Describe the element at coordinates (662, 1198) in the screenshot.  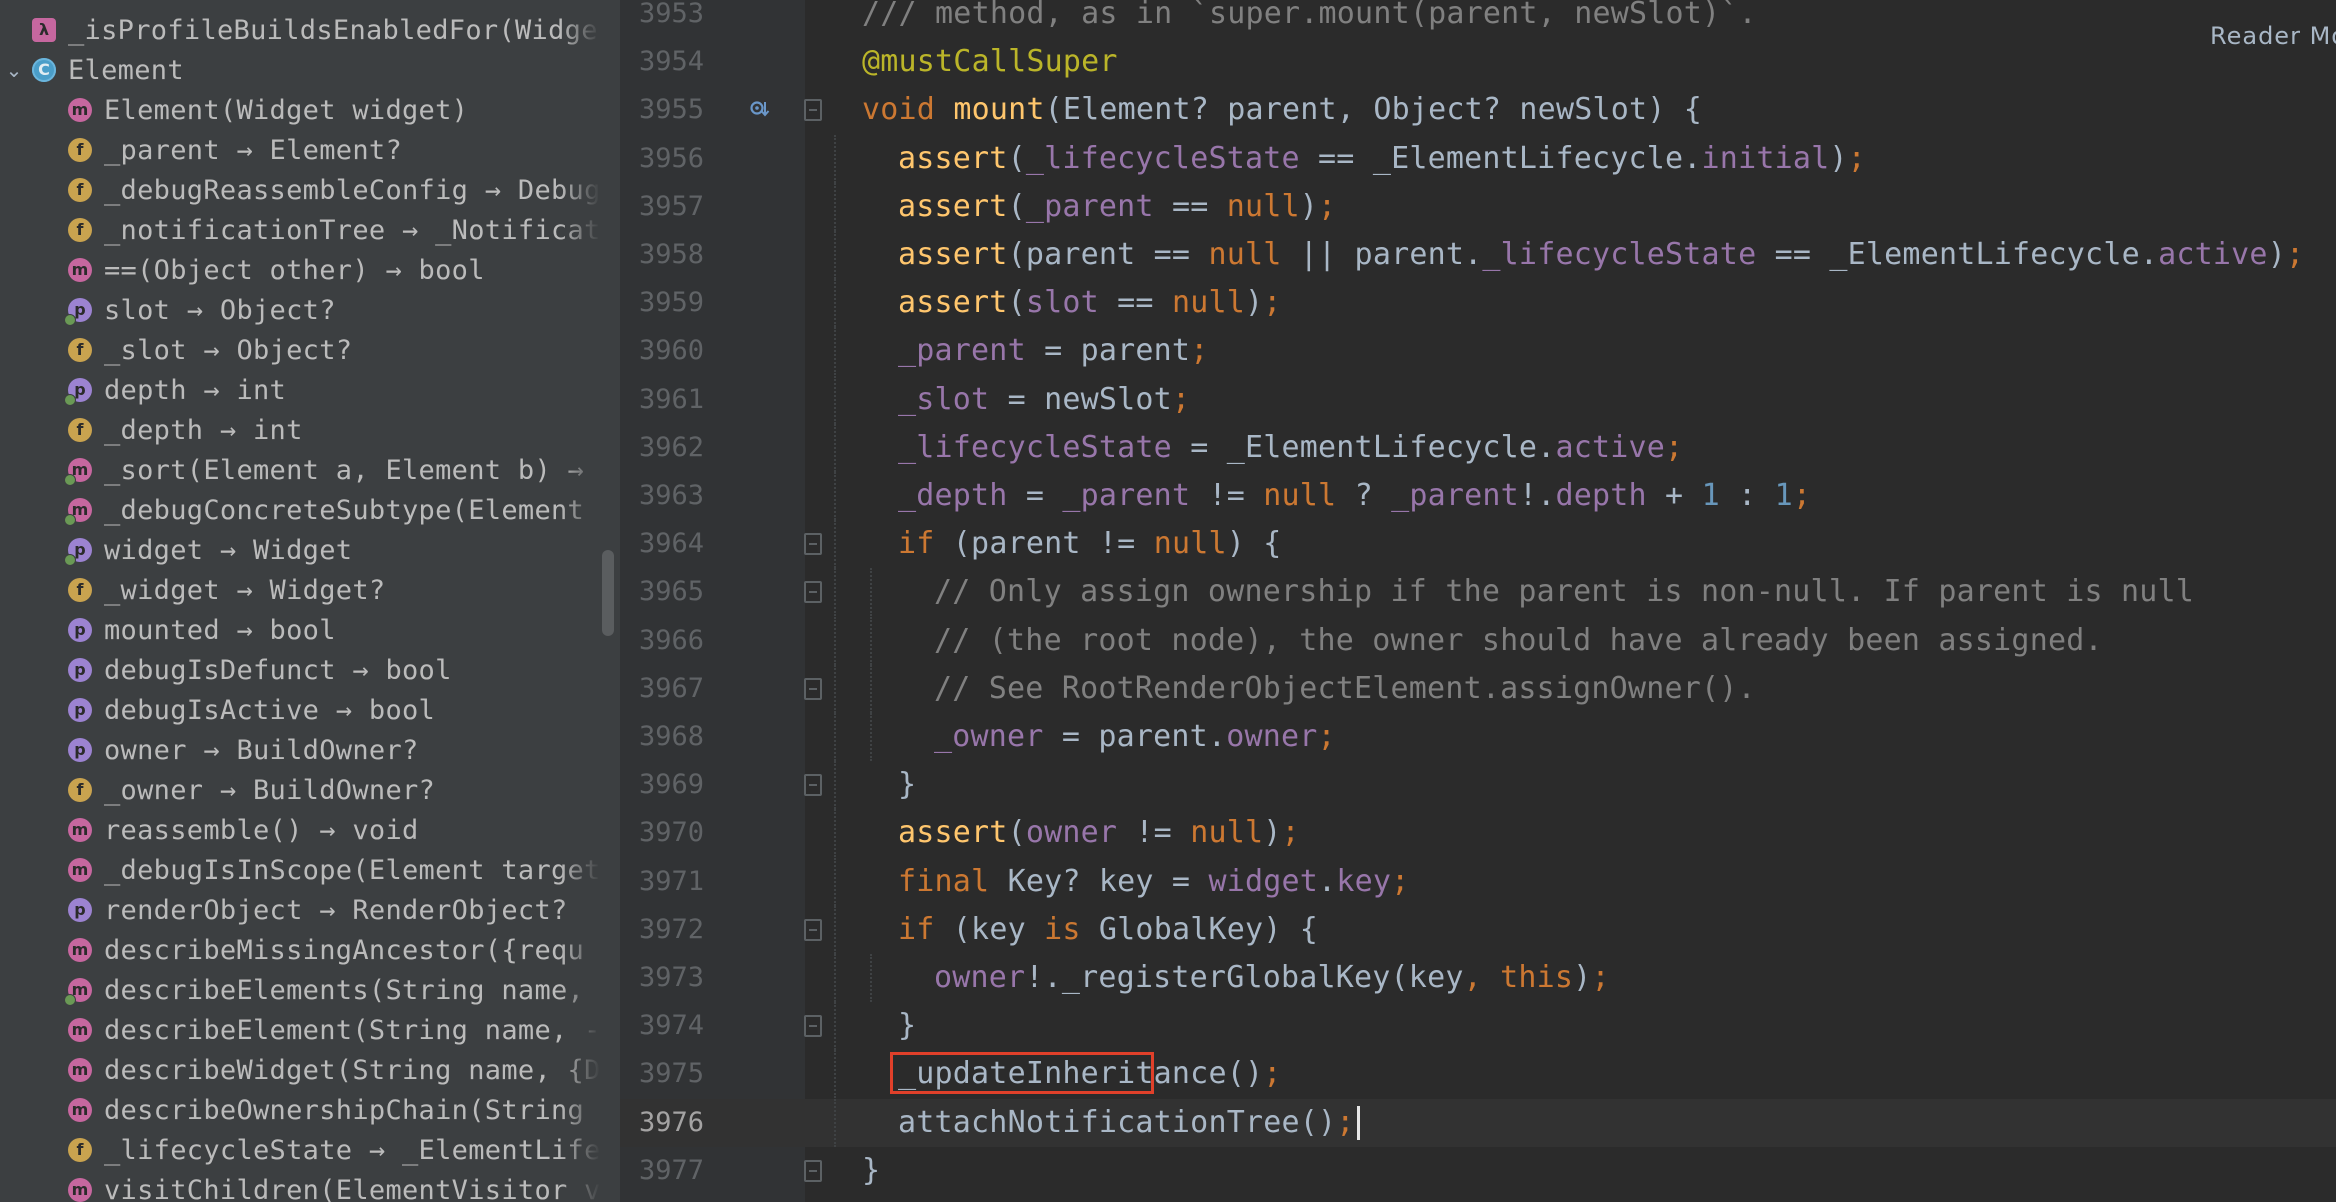
I see `line-number: 3978` at that location.